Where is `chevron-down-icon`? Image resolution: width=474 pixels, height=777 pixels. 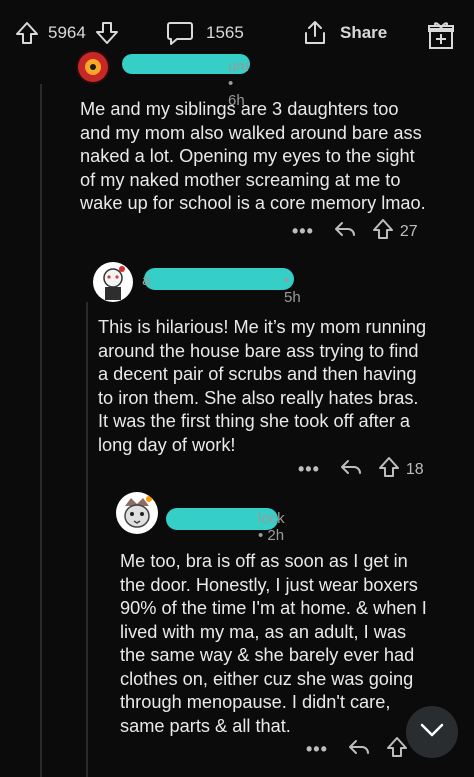 chevron-down-icon is located at coordinates (432, 732).